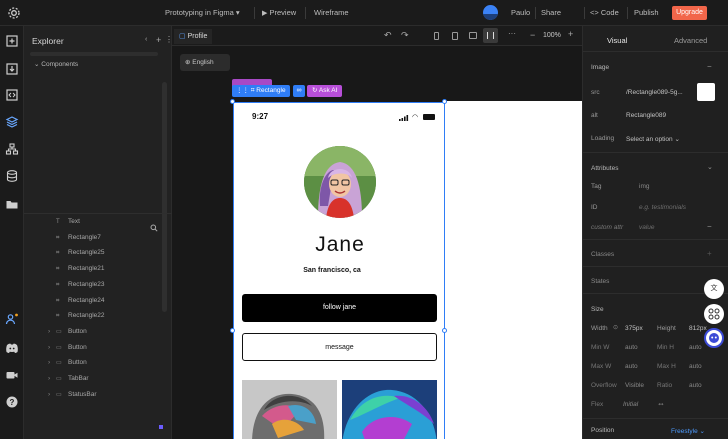 This screenshot has width=728, height=439. Describe the element at coordinates (12, 176) in the screenshot. I see `database-icon` at that location.